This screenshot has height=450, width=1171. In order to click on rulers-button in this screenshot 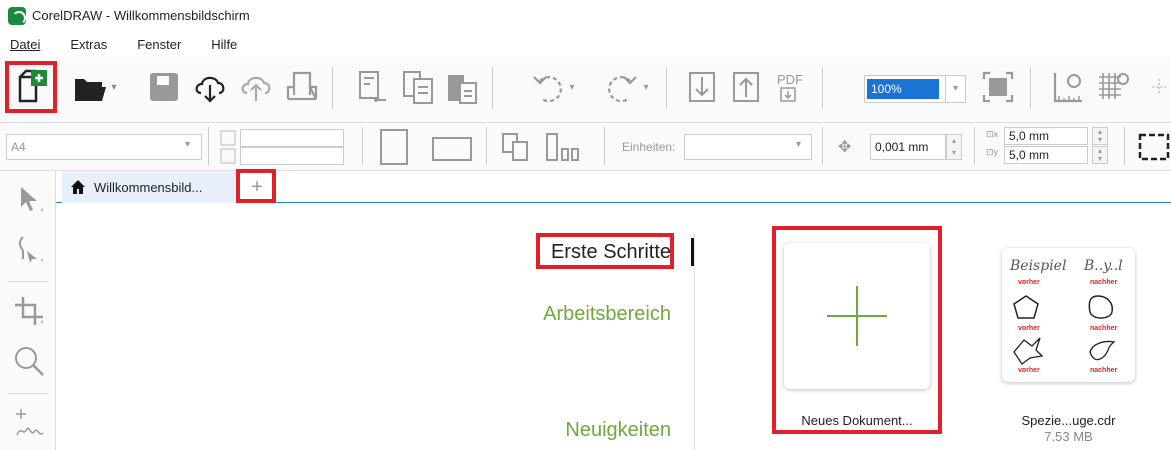, I will do `click(1068, 87)`.